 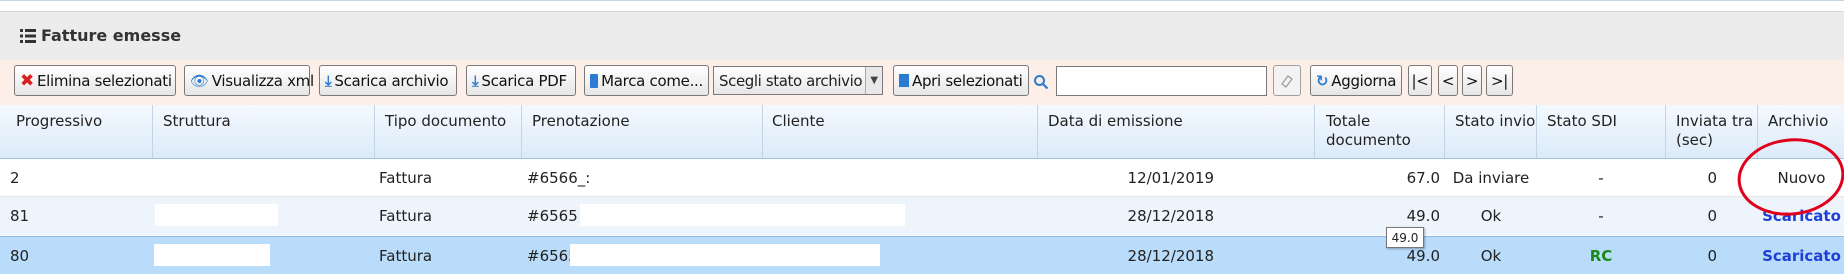 I want to click on last-page-button: >|, so click(x=1499, y=80).